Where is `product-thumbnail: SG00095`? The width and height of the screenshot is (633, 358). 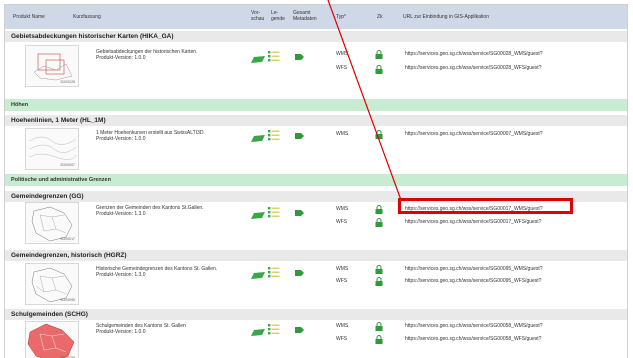
product-thumbnail: SG00095 is located at coordinates (52, 284).